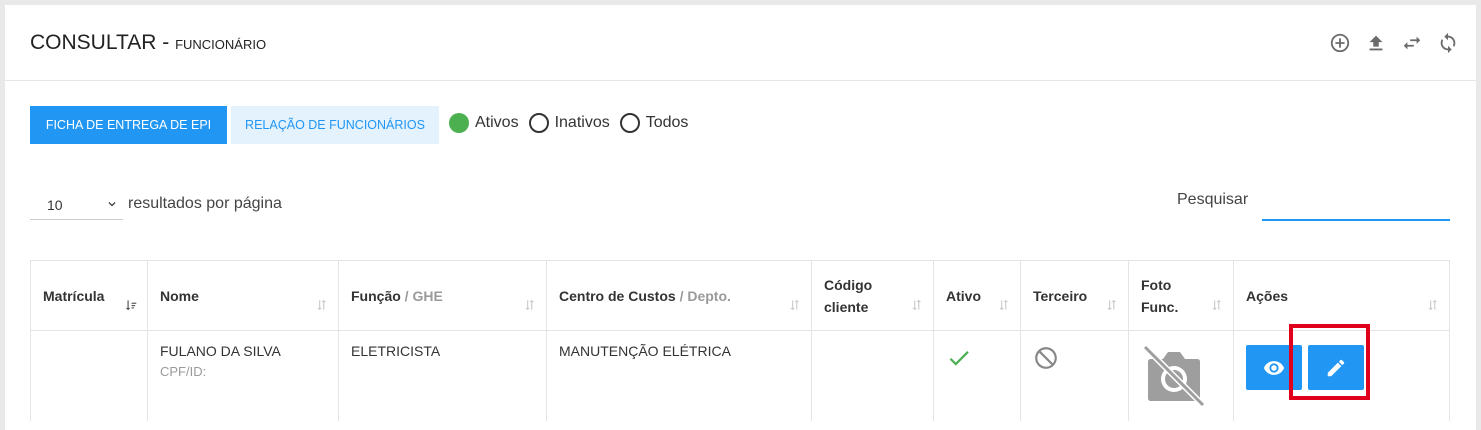  I want to click on column-label: Ativo, so click(963, 295).